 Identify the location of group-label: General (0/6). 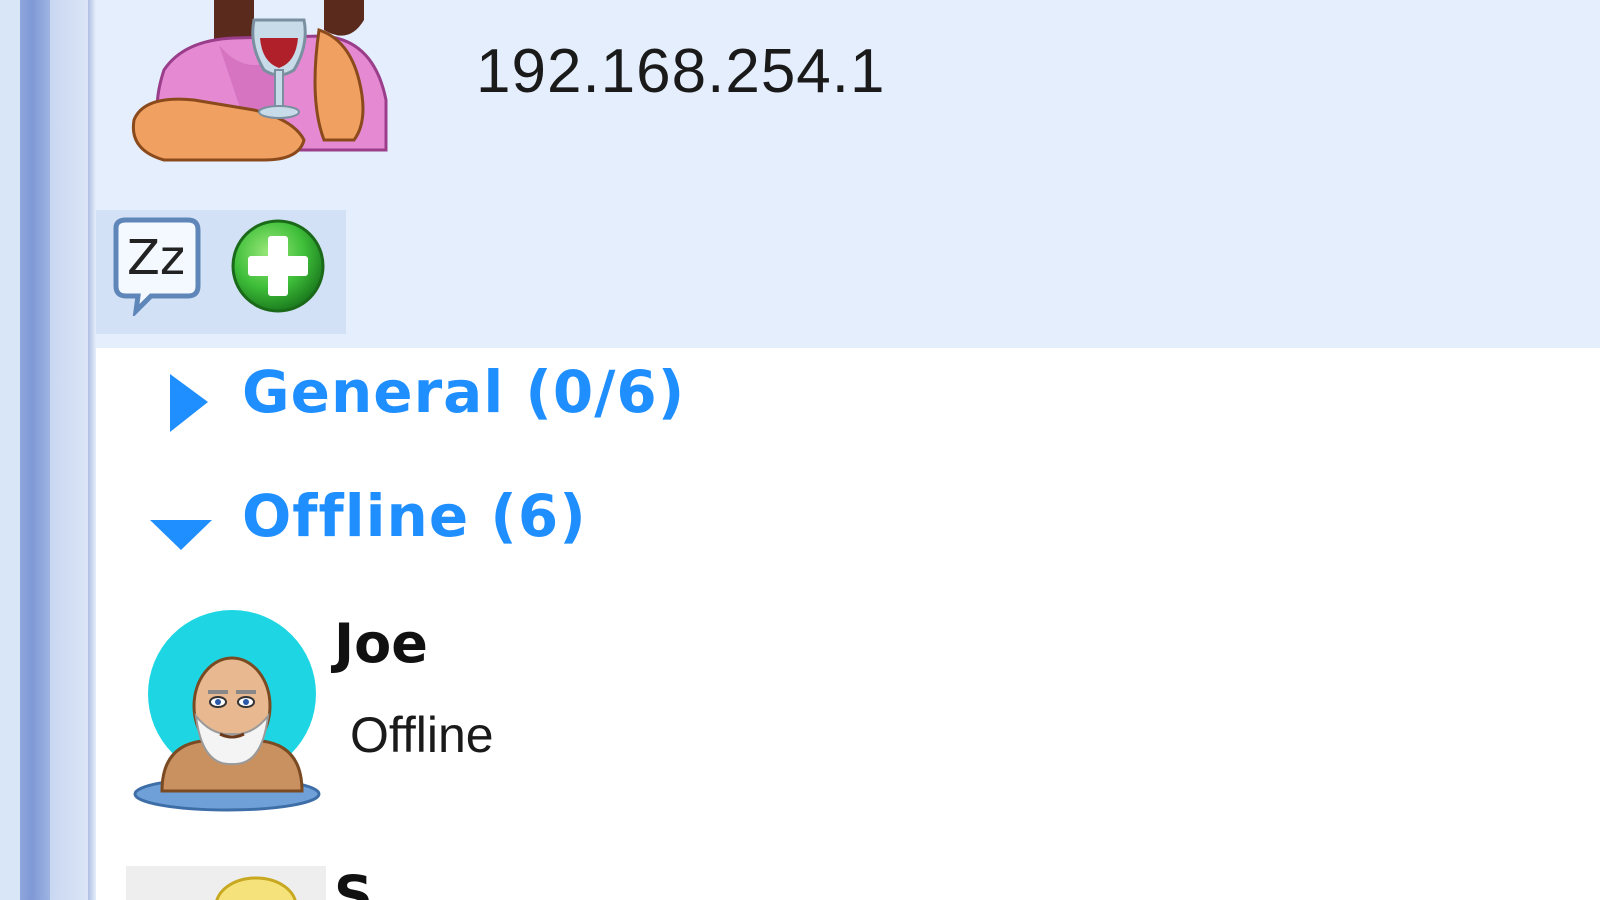
(464, 392).